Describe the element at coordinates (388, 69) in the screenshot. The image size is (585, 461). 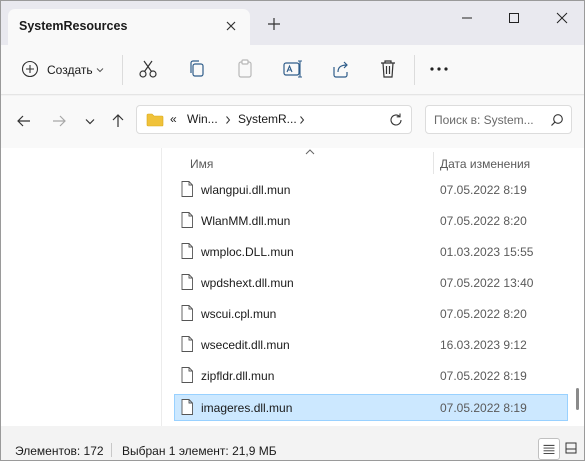
I see `delete-icon` at that location.